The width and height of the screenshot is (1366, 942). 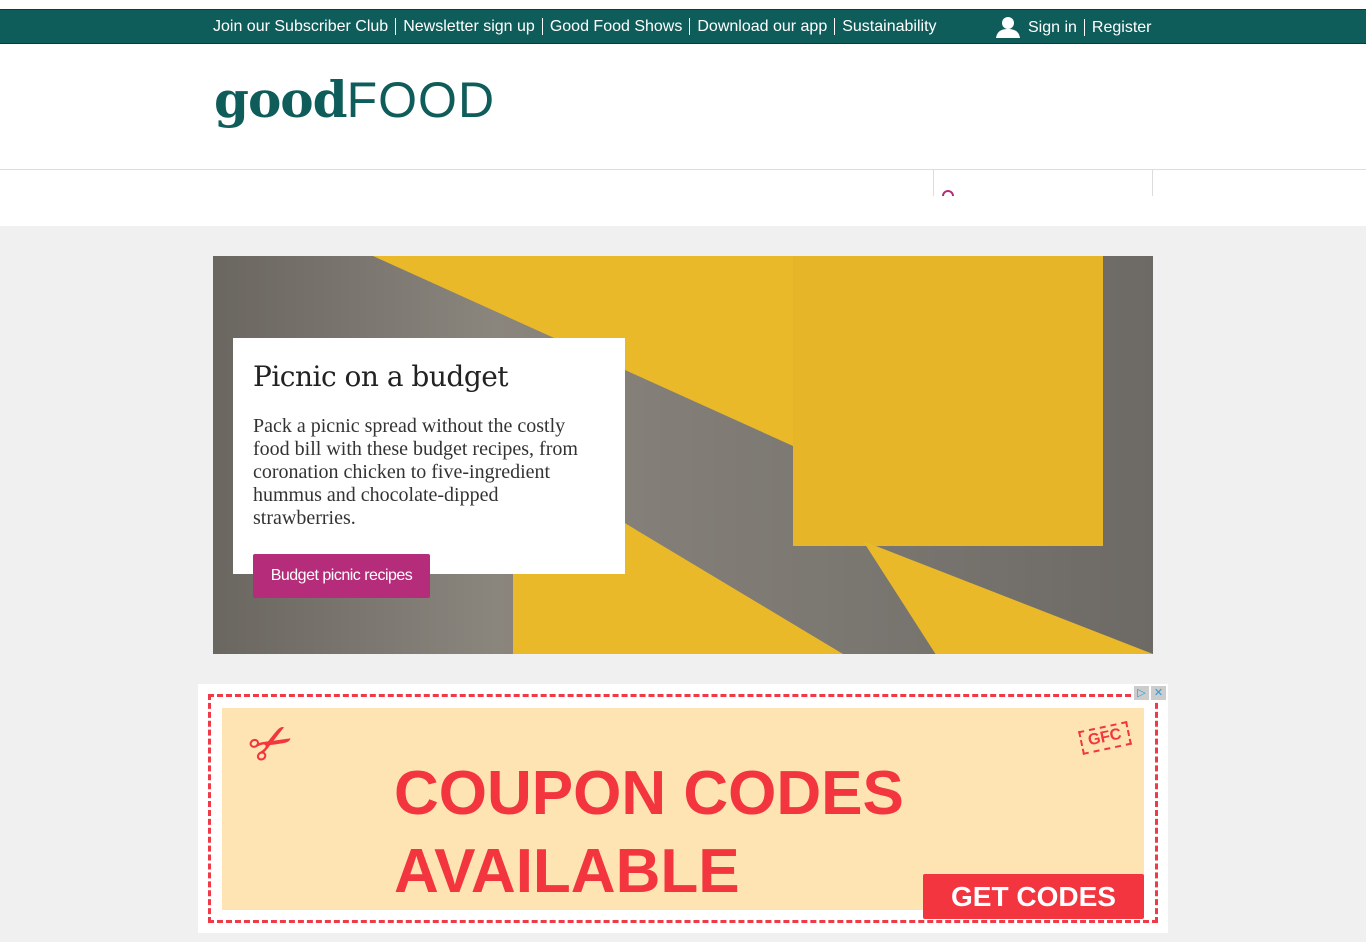 I want to click on search-icon, so click(x=948, y=193).